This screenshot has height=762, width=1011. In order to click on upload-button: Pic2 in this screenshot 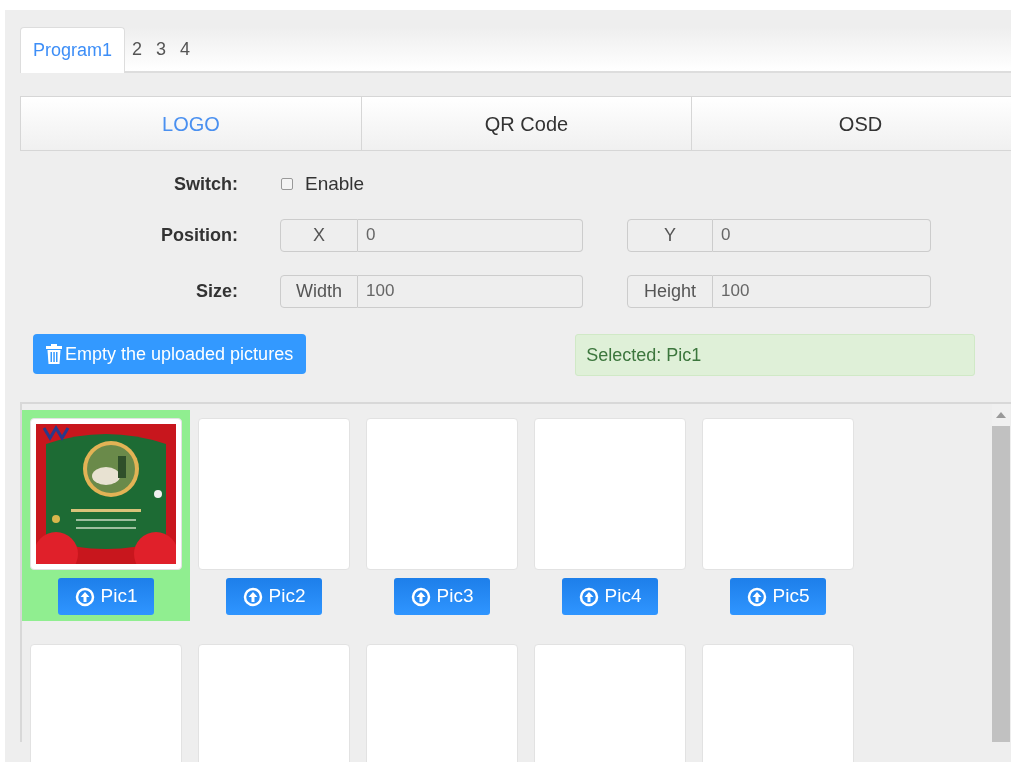, I will do `click(274, 596)`.